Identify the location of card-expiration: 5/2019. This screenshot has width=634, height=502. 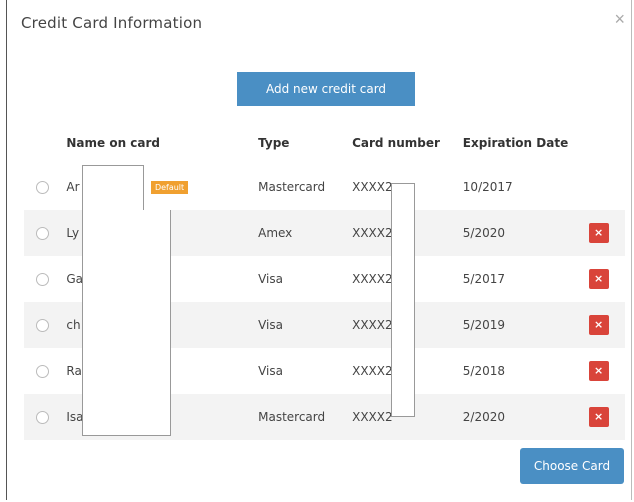
(484, 325).